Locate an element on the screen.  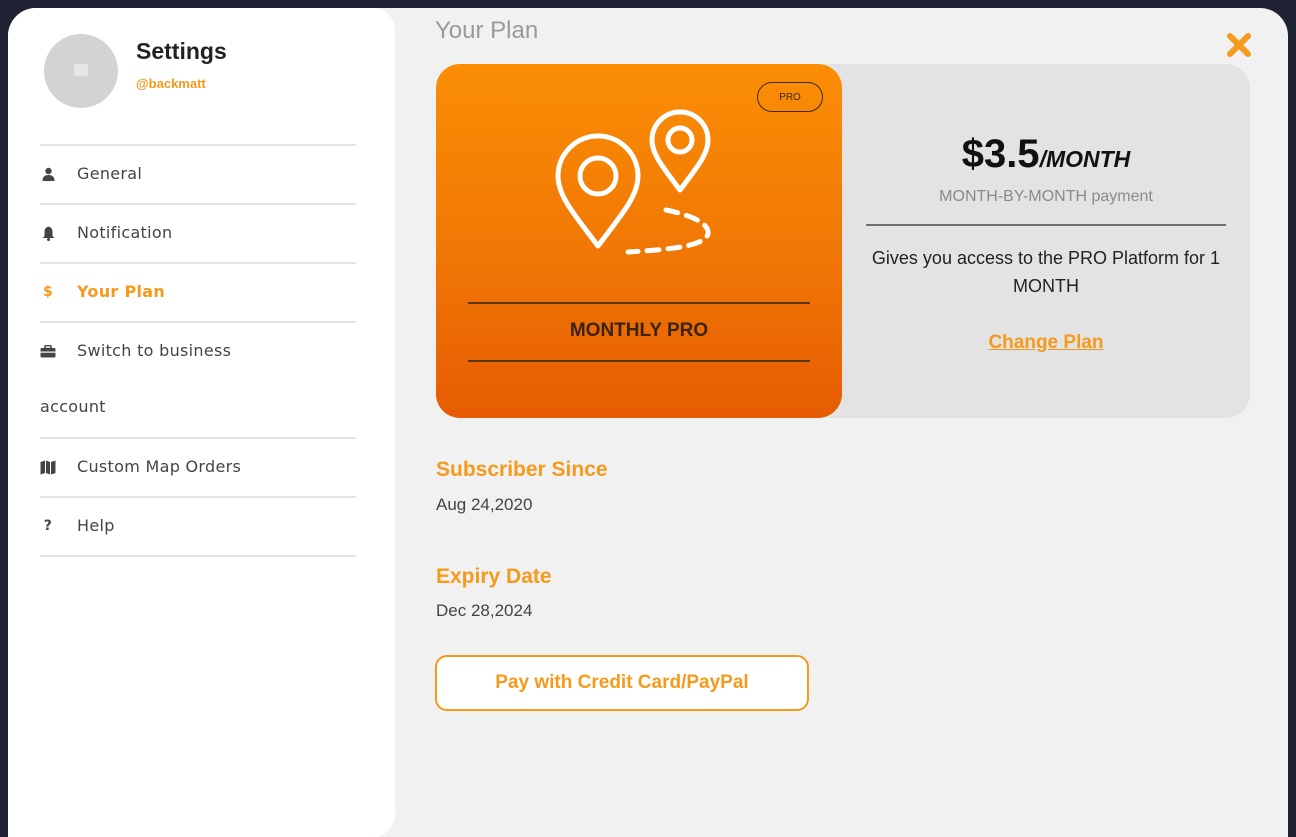
briefcase-icon is located at coordinates (48, 351).